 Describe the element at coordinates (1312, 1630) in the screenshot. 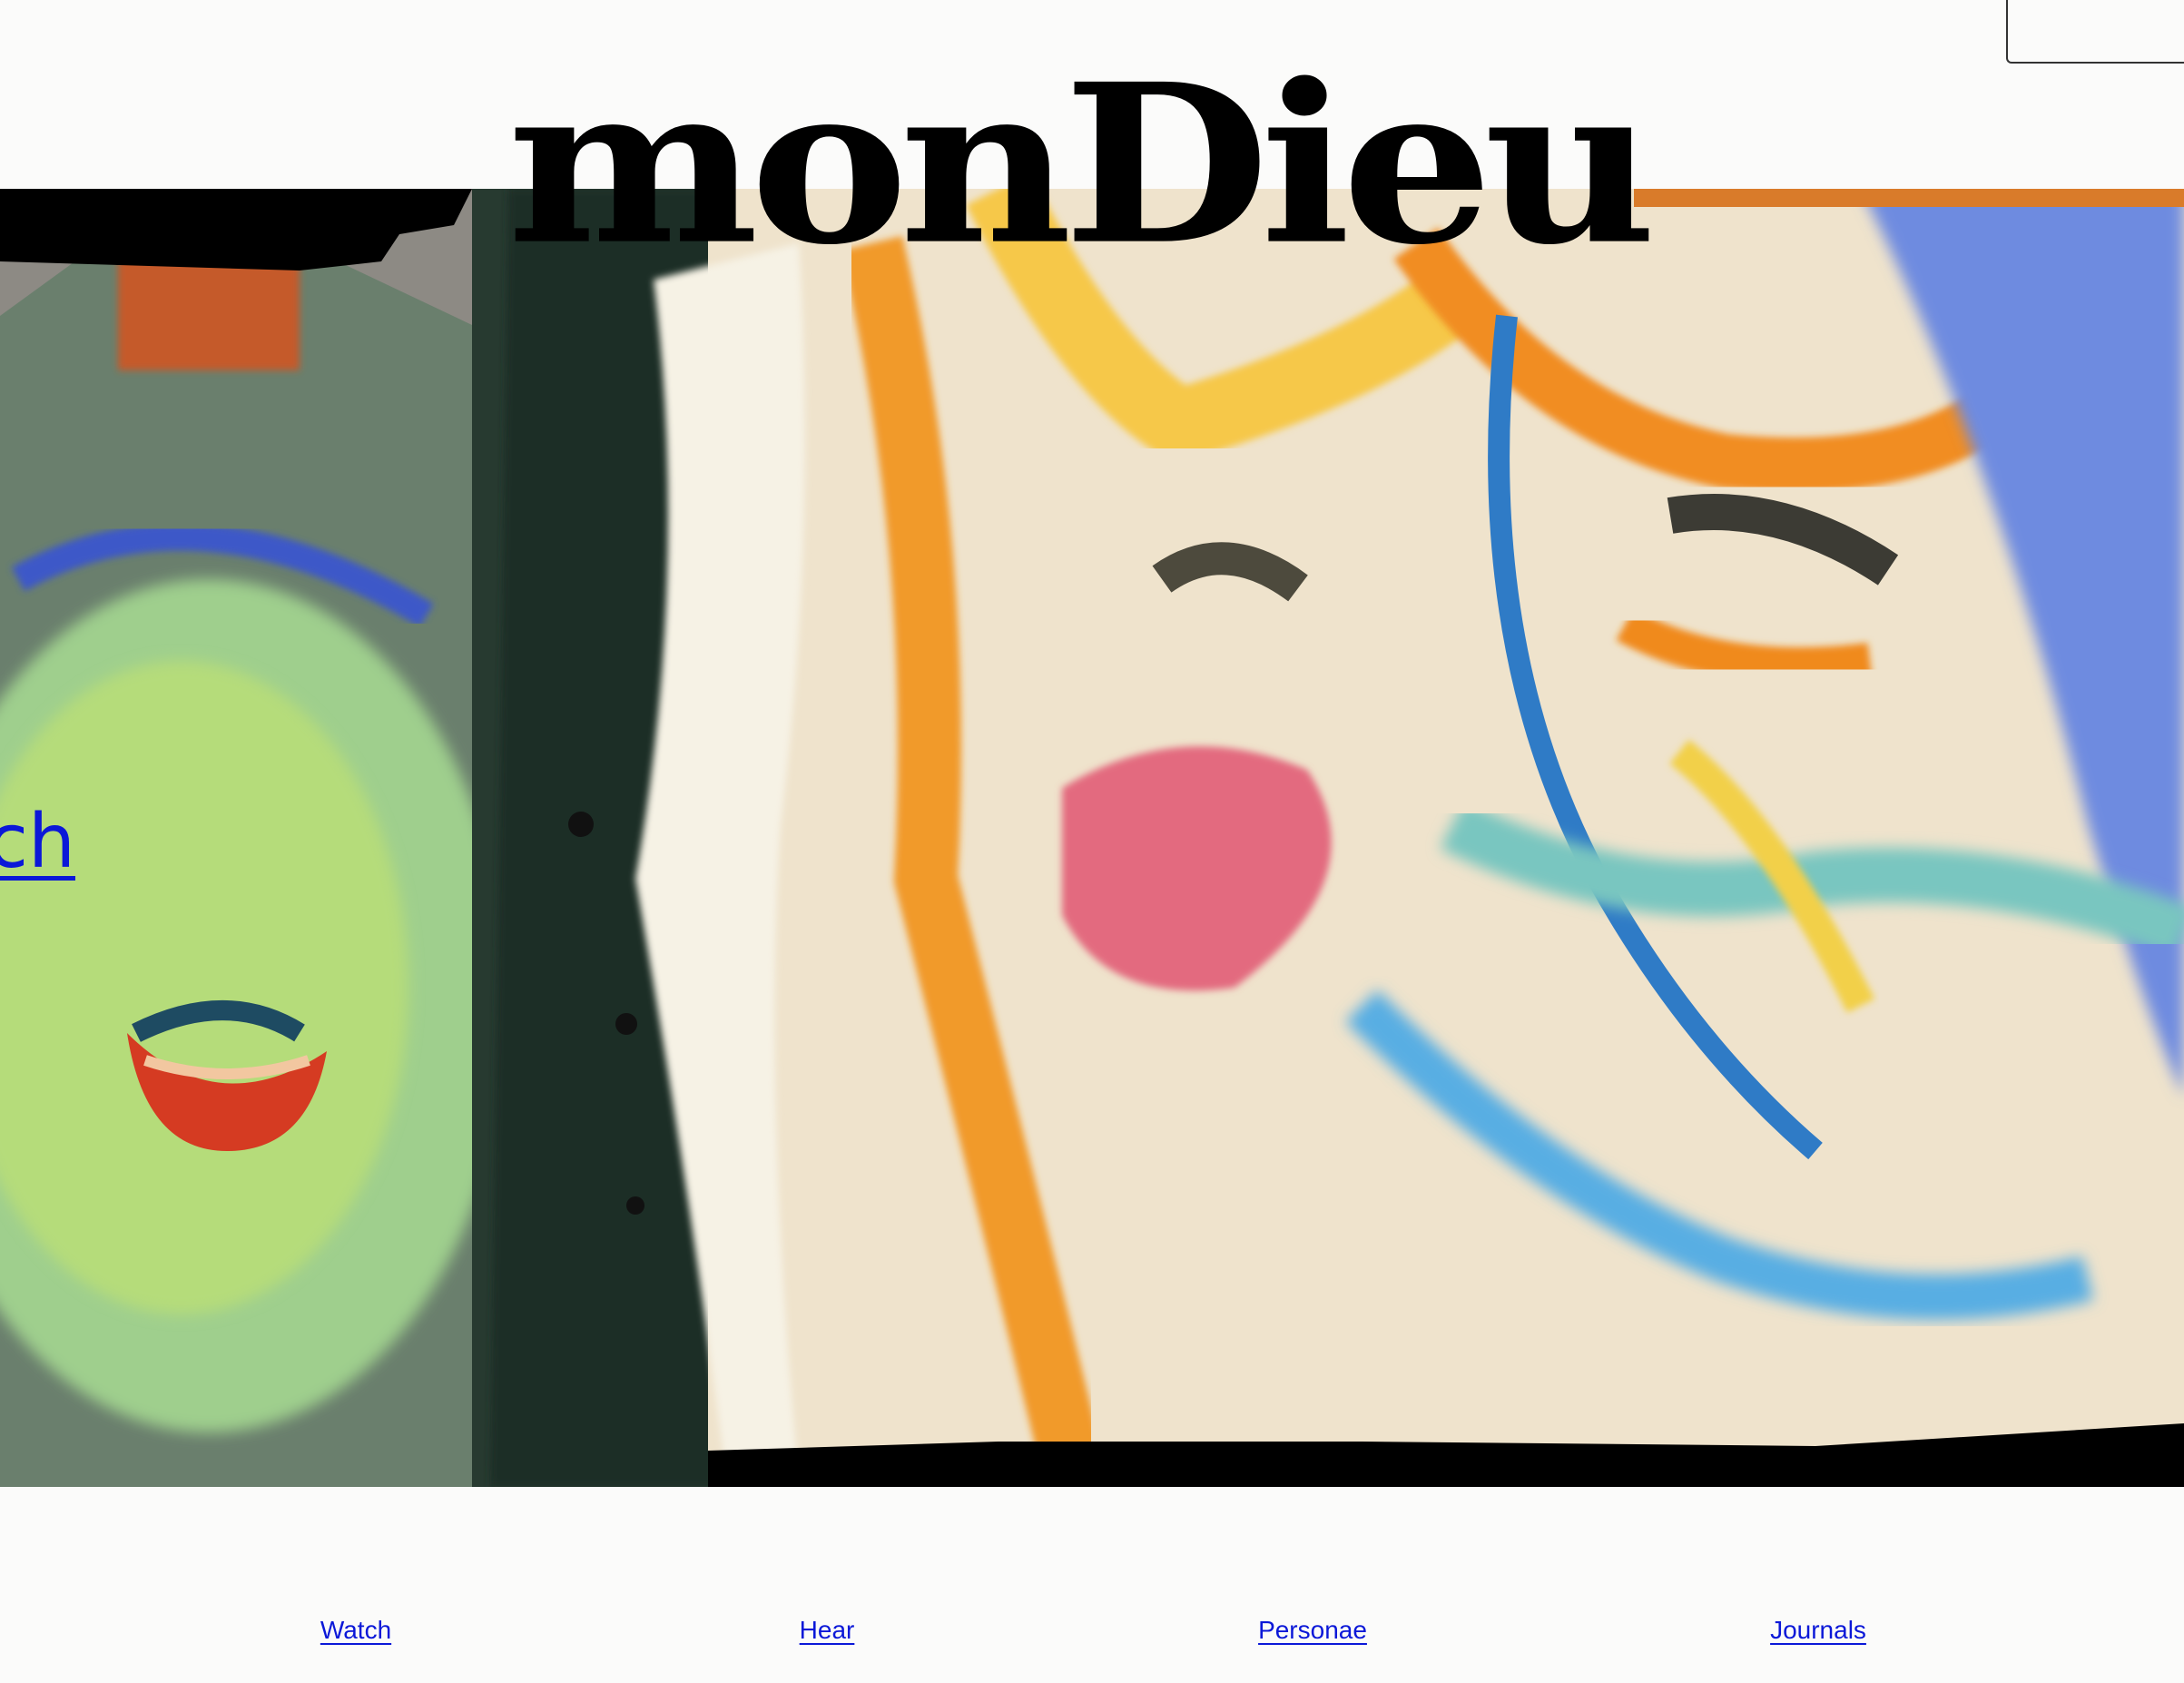

I see `nav-link-personae: Personae` at that location.